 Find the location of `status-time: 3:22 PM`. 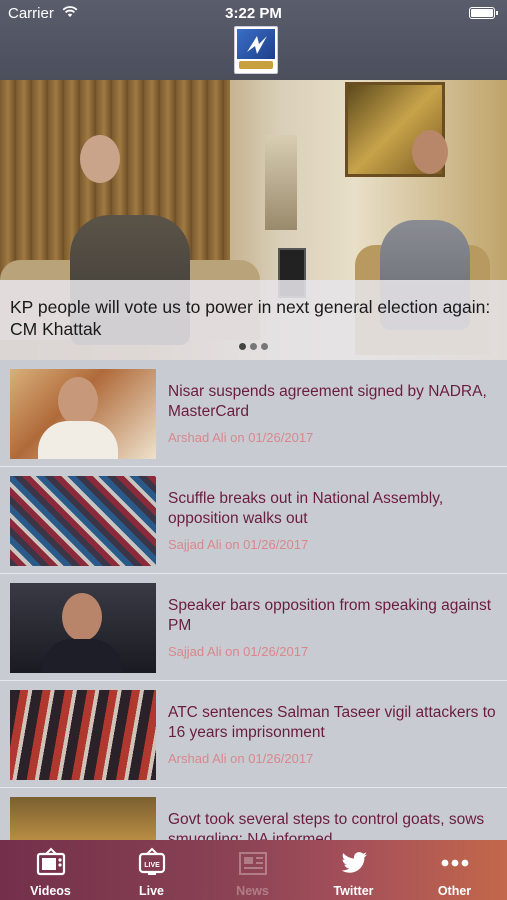

status-time: 3:22 PM is located at coordinates (253, 13).